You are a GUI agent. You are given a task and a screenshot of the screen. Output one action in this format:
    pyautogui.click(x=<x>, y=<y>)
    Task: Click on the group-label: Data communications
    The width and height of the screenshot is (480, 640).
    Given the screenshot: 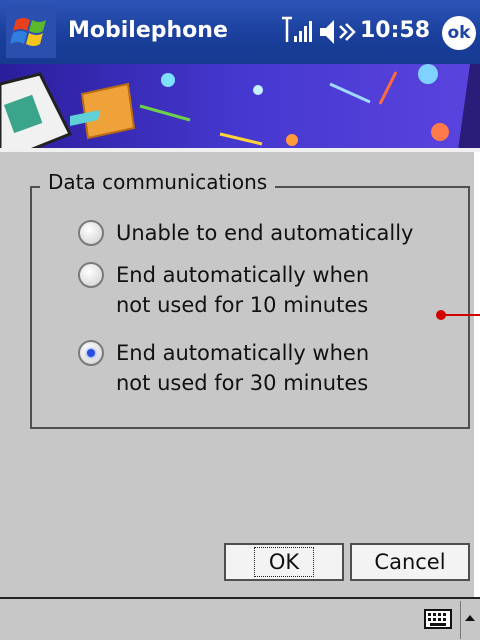 What is the action you would take?
    pyautogui.click(x=158, y=182)
    